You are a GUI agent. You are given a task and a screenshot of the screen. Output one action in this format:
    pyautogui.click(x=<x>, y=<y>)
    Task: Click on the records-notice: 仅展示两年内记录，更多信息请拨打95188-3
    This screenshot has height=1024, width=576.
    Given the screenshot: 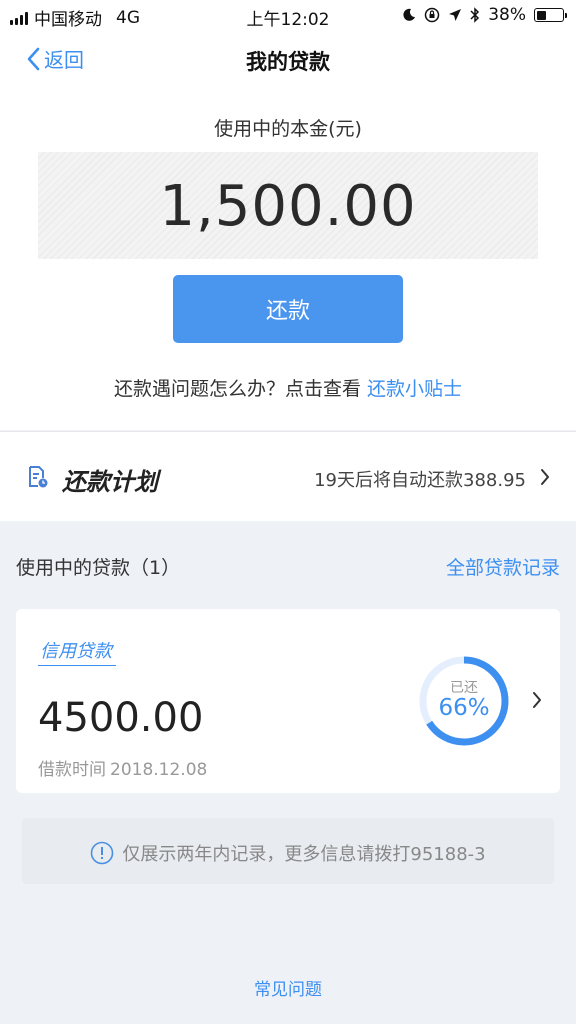 What is the action you would take?
    pyautogui.click(x=288, y=851)
    